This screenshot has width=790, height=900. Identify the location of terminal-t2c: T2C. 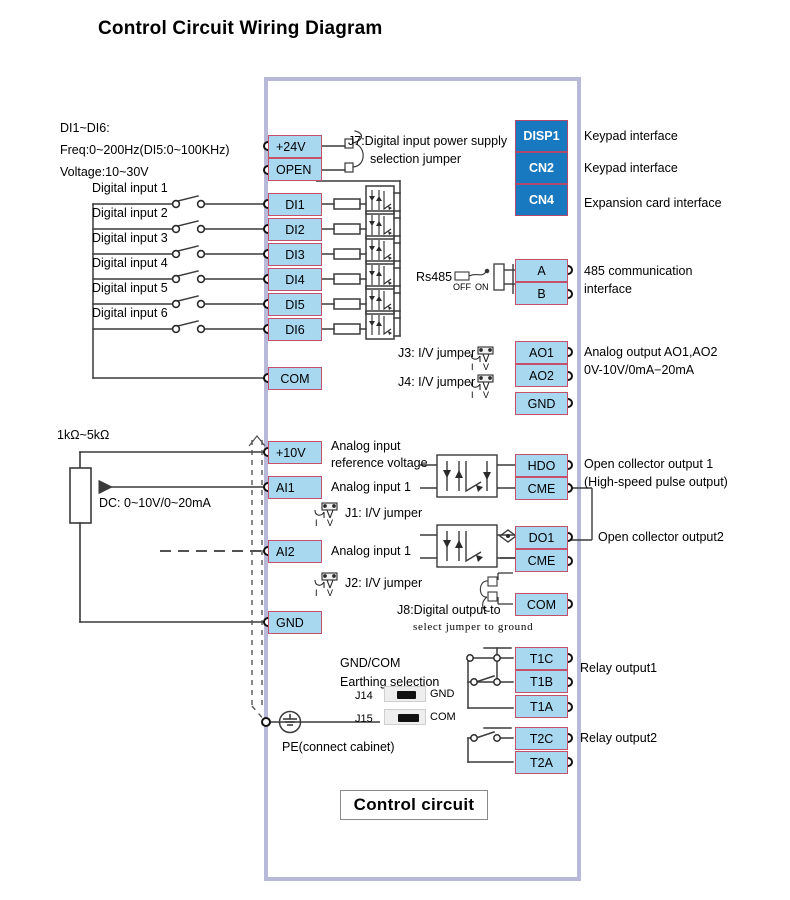
(541, 738).